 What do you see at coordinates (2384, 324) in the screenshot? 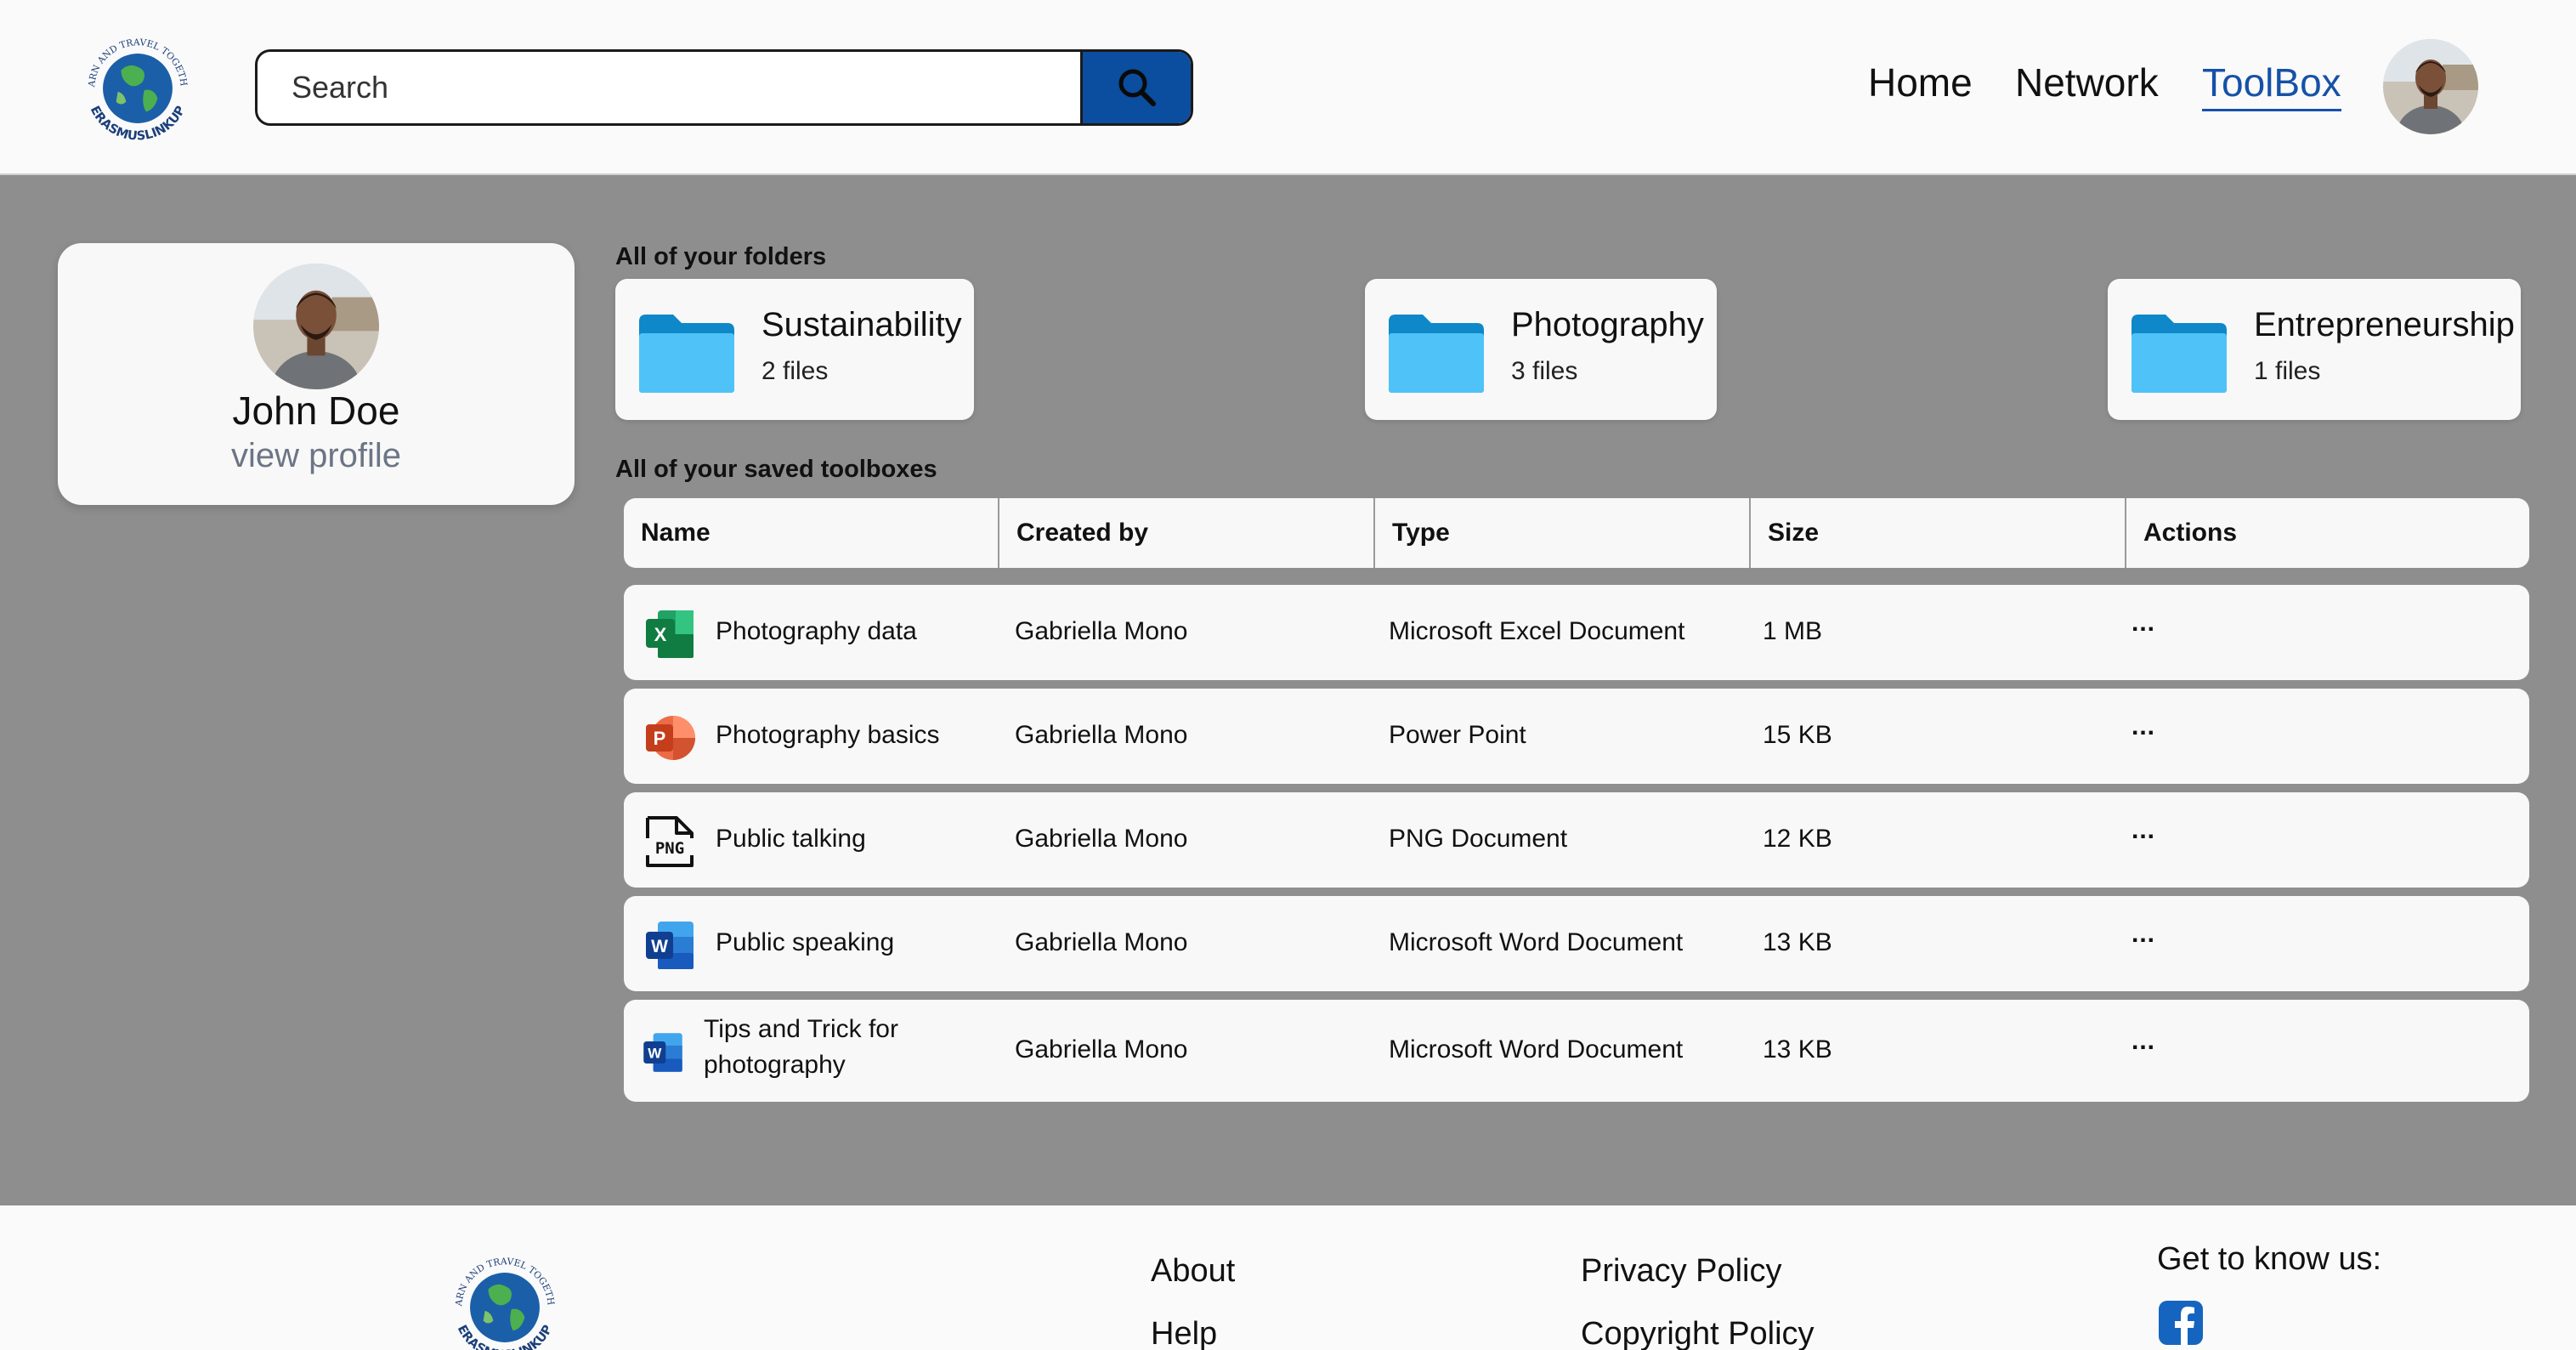
I see `folder-name: Entrepreneurship` at bounding box center [2384, 324].